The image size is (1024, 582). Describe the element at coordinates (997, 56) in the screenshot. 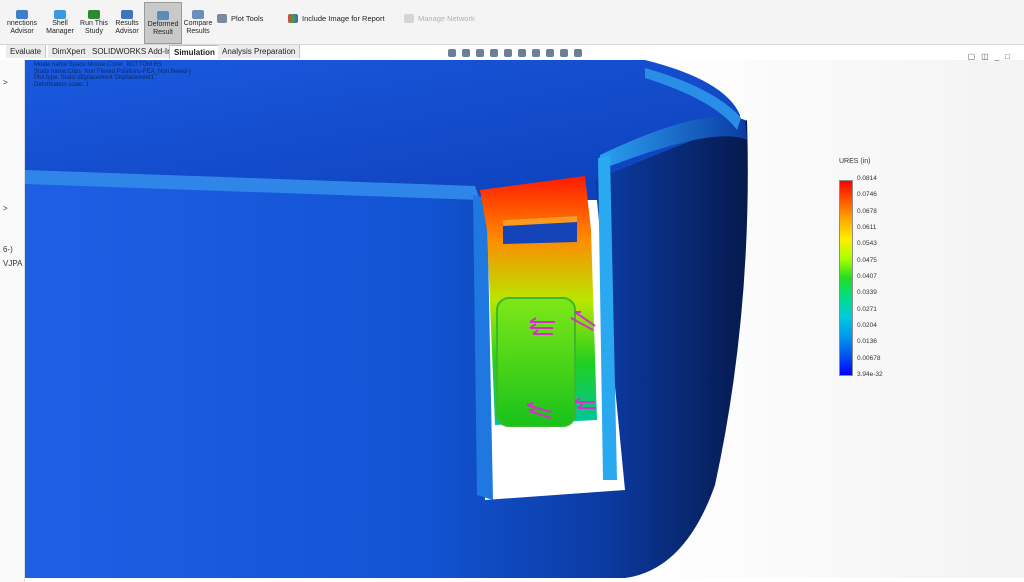

I see `minimize-icon: _` at that location.